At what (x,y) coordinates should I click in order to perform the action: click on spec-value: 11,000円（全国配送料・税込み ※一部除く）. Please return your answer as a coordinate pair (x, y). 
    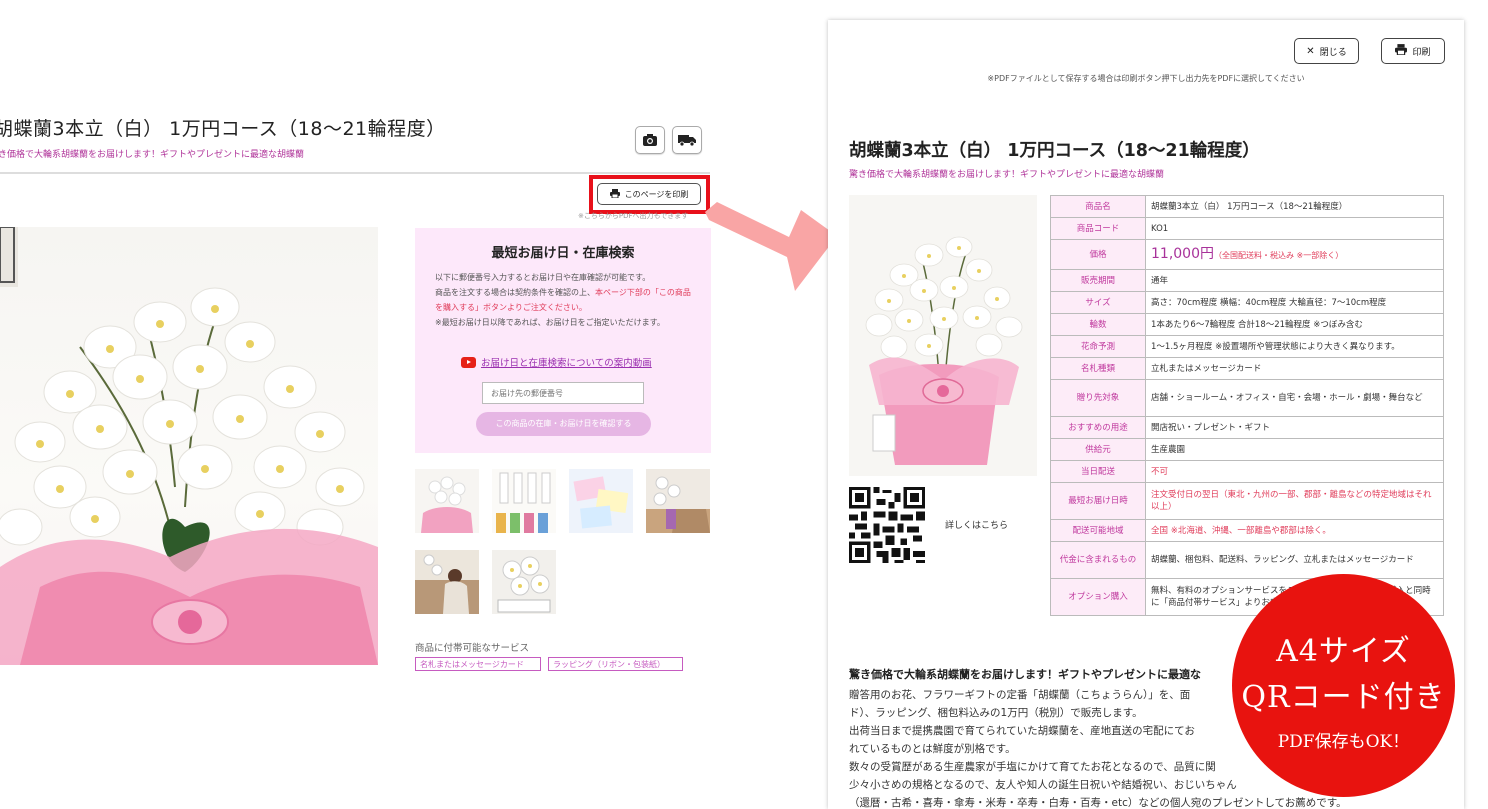
    Looking at the image, I should click on (1294, 254).